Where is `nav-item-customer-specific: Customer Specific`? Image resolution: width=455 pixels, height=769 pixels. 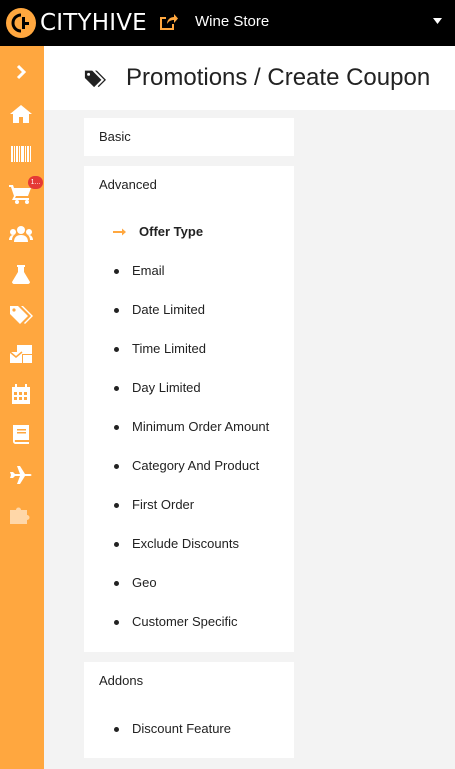
nav-item-customer-specific: Customer Specific is located at coordinates (189, 622).